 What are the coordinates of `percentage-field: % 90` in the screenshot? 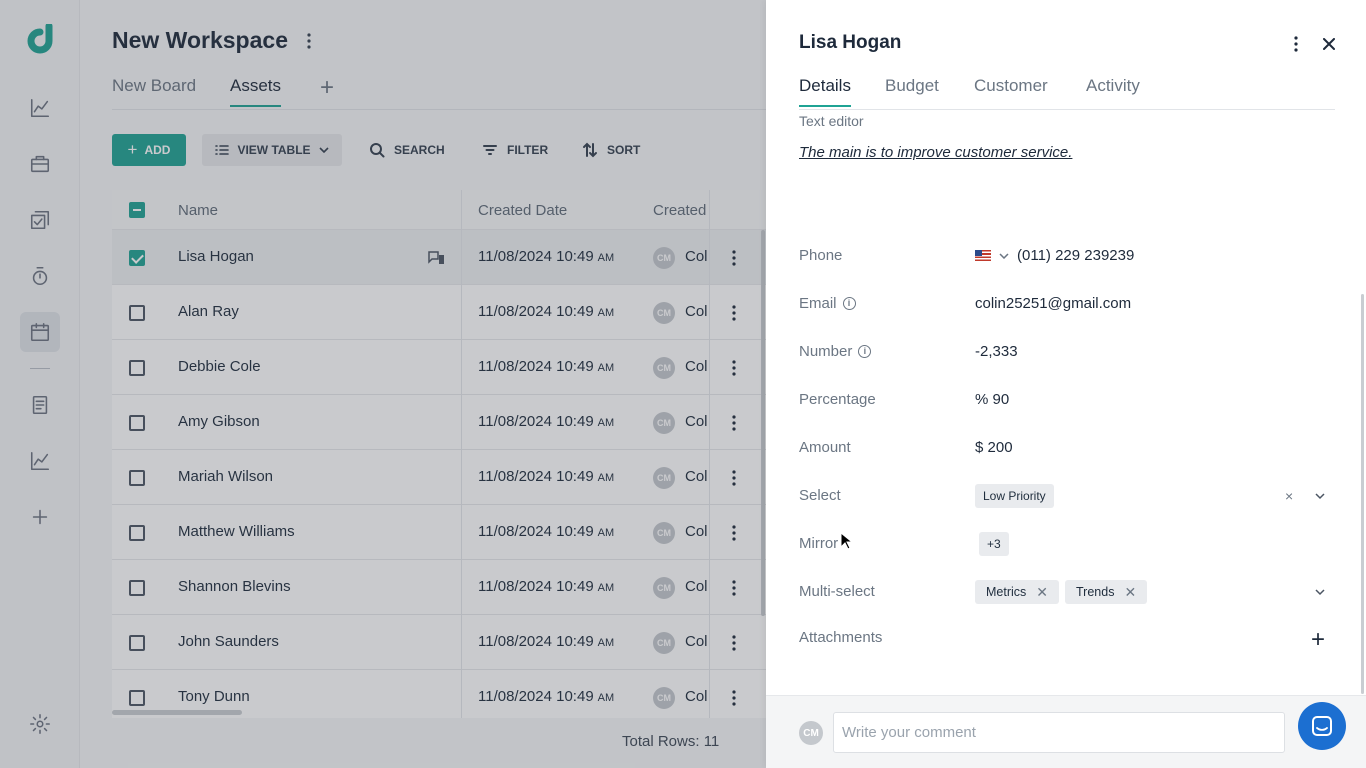 It's located at (992, 399).